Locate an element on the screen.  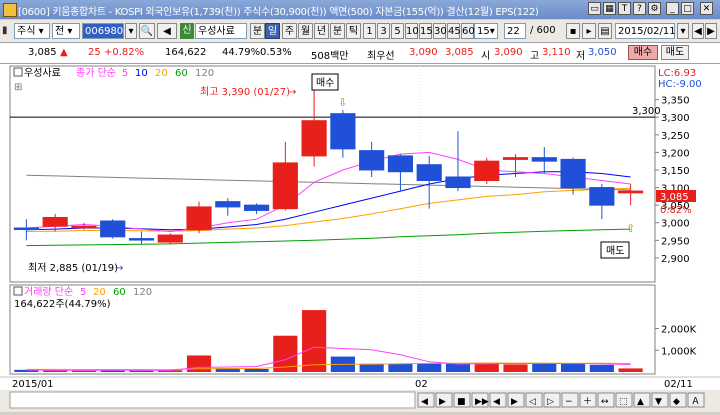
lock-icon: ▪ is located at coordinates (573, 31).